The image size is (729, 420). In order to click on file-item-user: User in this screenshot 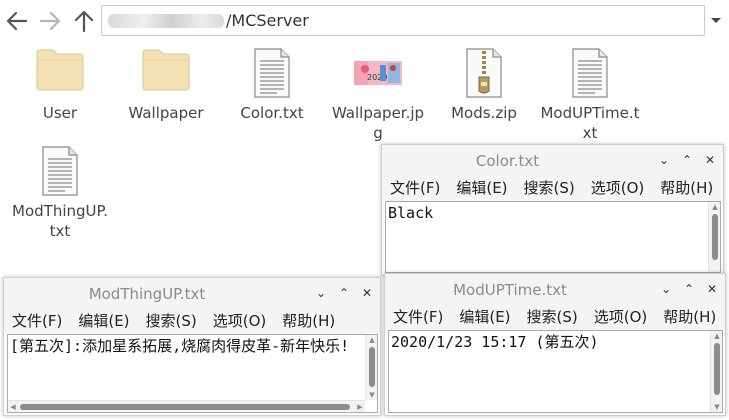, I will do `click(60, 87)`.